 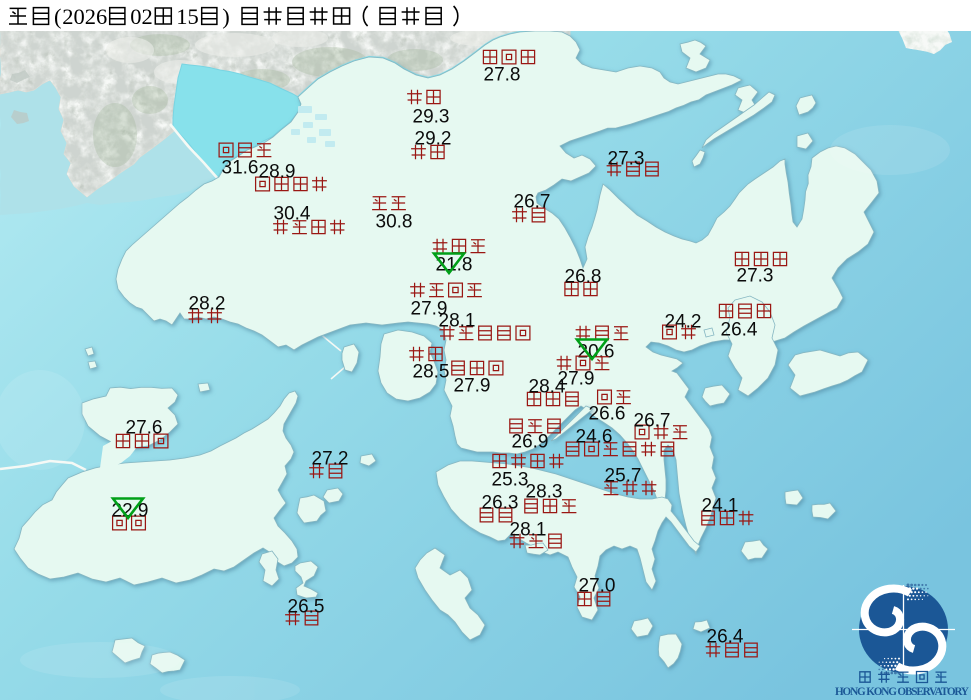 What do you see at coordinates (500, 503) in the screenshot?
I see `svg-text: 26.3` at bounding box center [500, 503].